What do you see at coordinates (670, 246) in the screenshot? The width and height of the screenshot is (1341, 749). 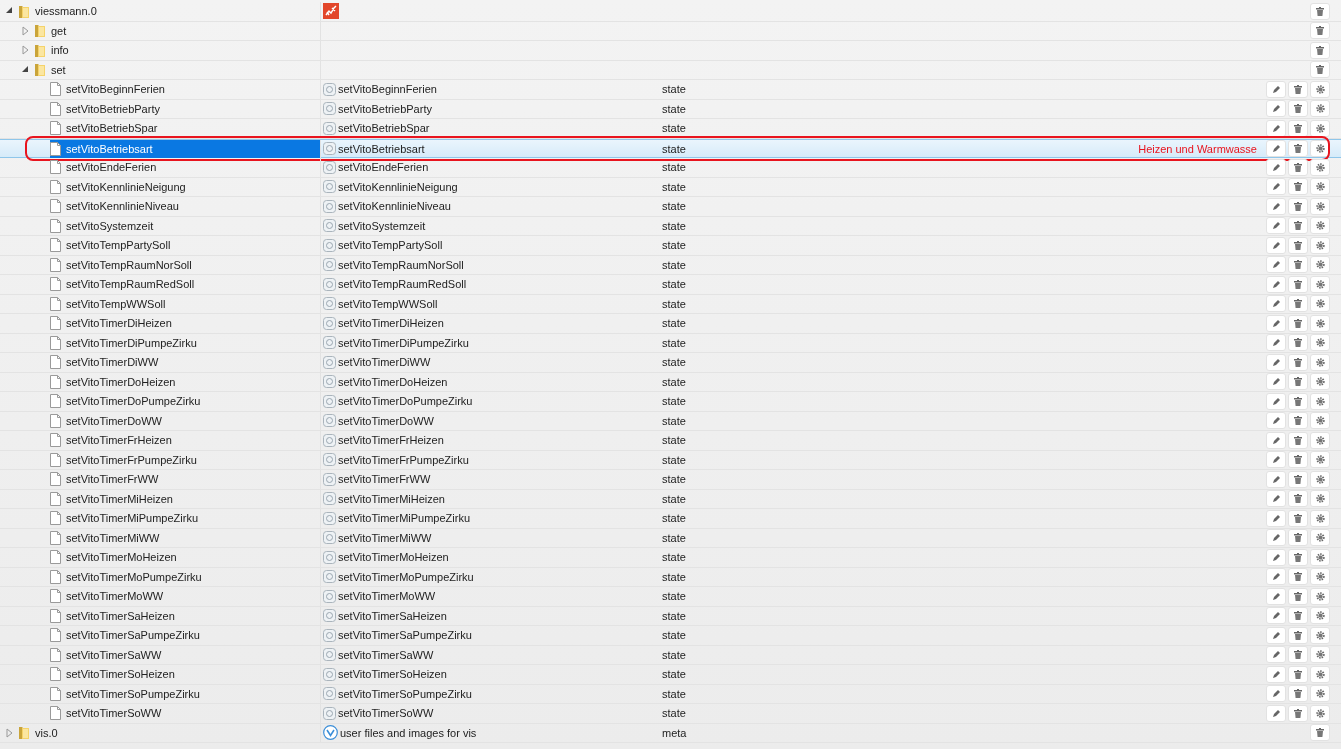 I see `tree-row: setVitoTempPartySoll setVitoTempPartySoll state` at bounding box center [670, 246].